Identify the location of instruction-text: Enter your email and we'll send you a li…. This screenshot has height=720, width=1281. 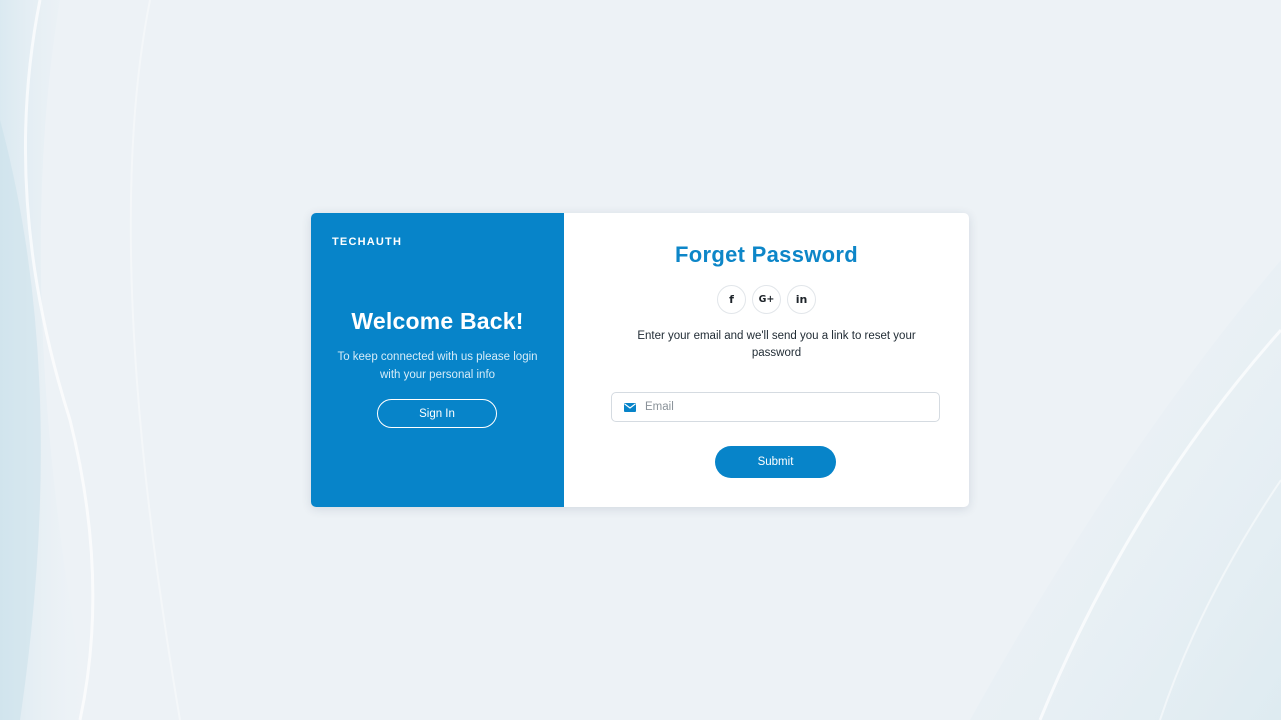
(776, 344).